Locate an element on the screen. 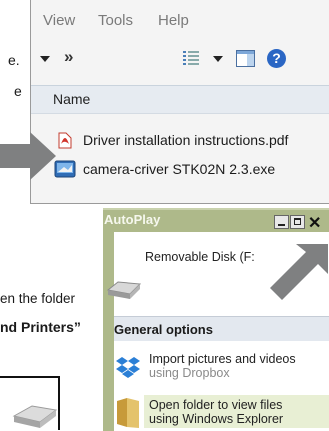  removable-disk-icon is located at coordinates (124, 290).